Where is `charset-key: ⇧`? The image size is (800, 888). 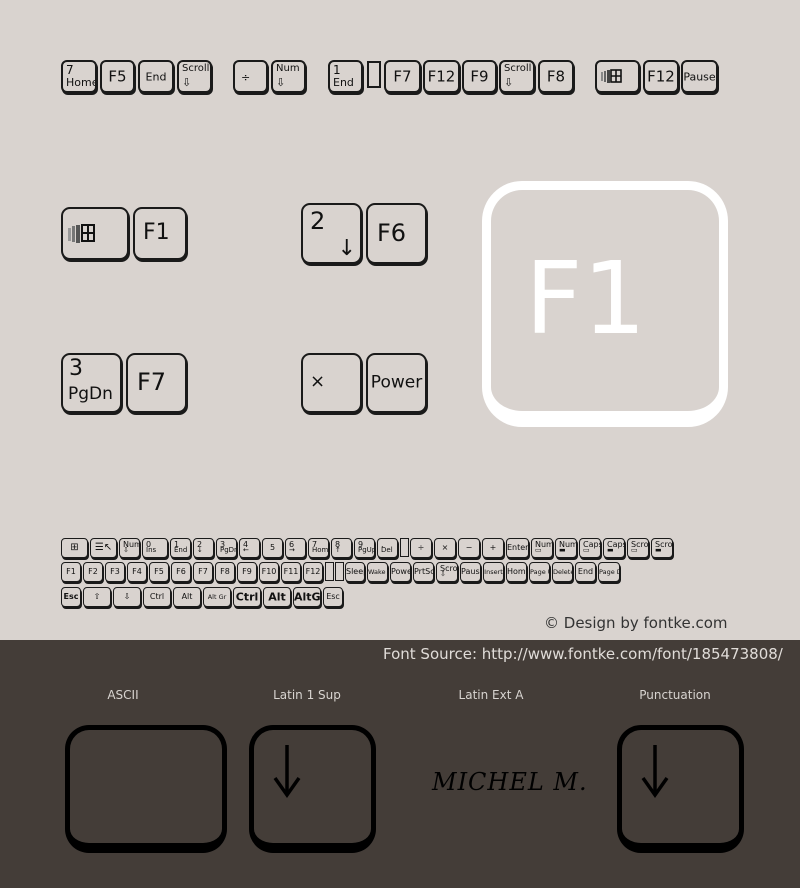
charset-key: ⇧ is located at coordinates (97, 597).